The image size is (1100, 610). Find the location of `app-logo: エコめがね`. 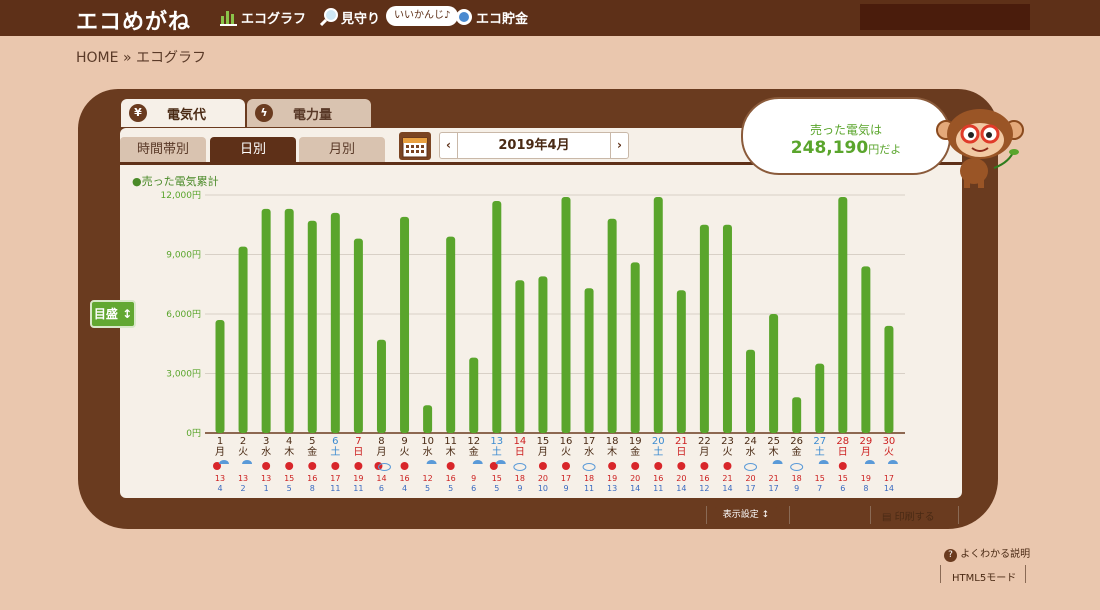

app-logo: エコめがね is located at coordinates (133, 20).